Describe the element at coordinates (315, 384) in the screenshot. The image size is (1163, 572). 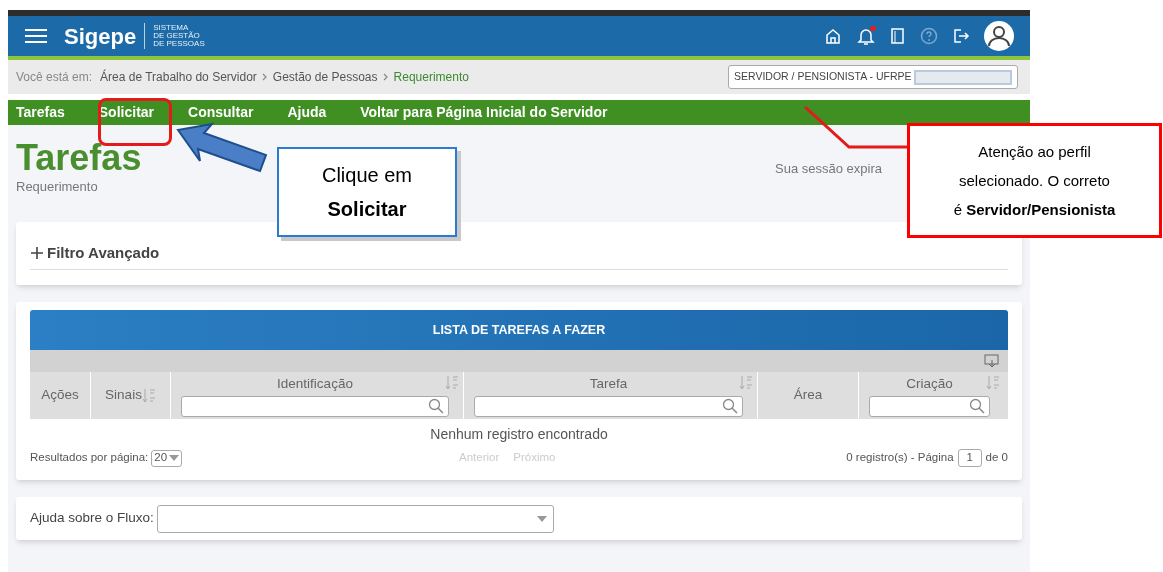
I see `column-label: Identificação` at that location.